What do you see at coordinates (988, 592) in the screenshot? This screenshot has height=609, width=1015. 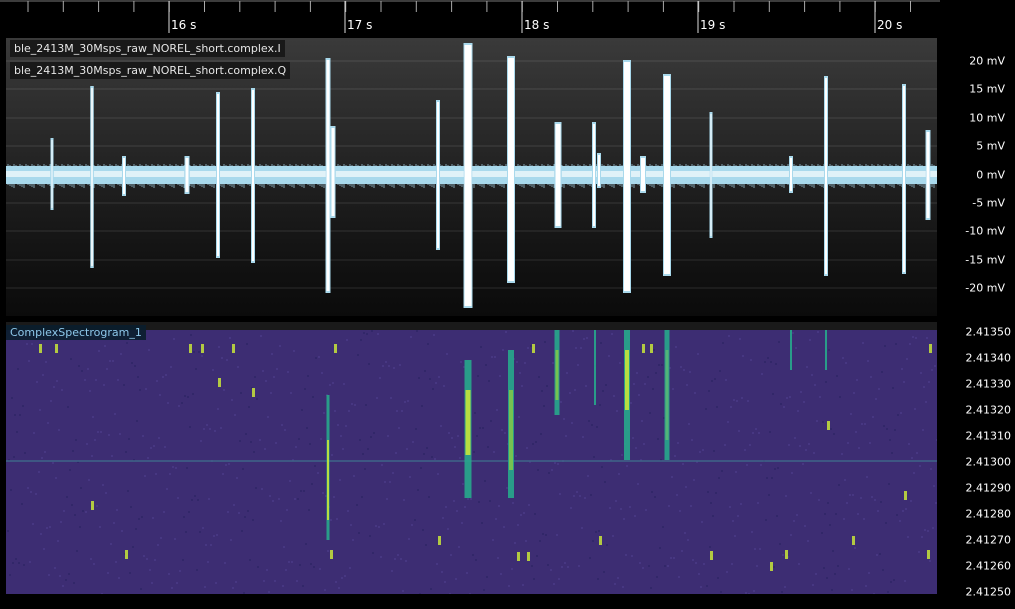 I see `frequency-tick-label: 2.41250` at bounding box center [988, 592].